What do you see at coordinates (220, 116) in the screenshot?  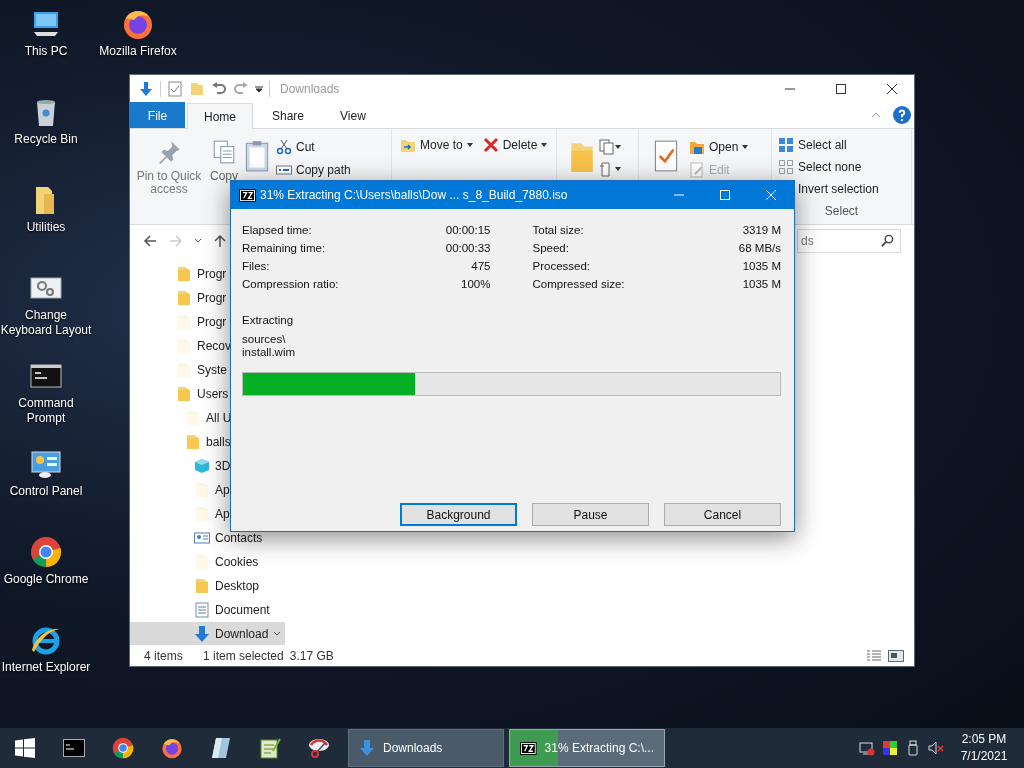 I see `ribbon-tab: Home` at bounding box center [220, 116].